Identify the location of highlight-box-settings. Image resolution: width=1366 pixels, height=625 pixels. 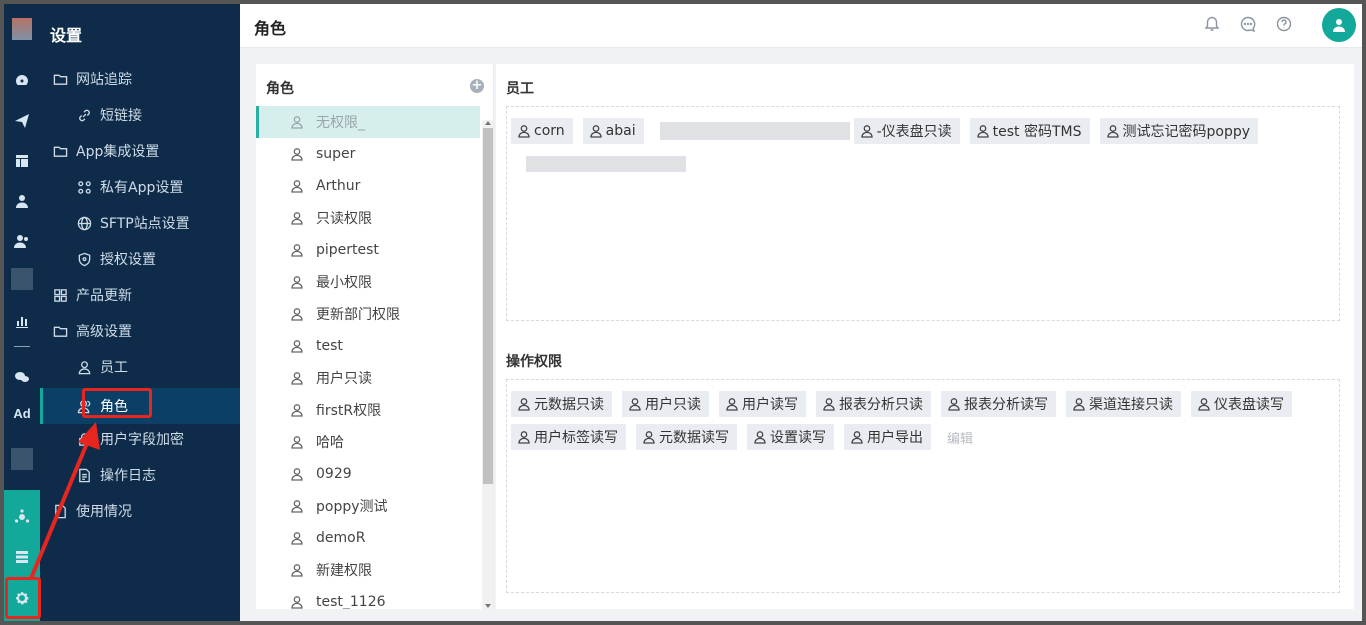
(23, 598).